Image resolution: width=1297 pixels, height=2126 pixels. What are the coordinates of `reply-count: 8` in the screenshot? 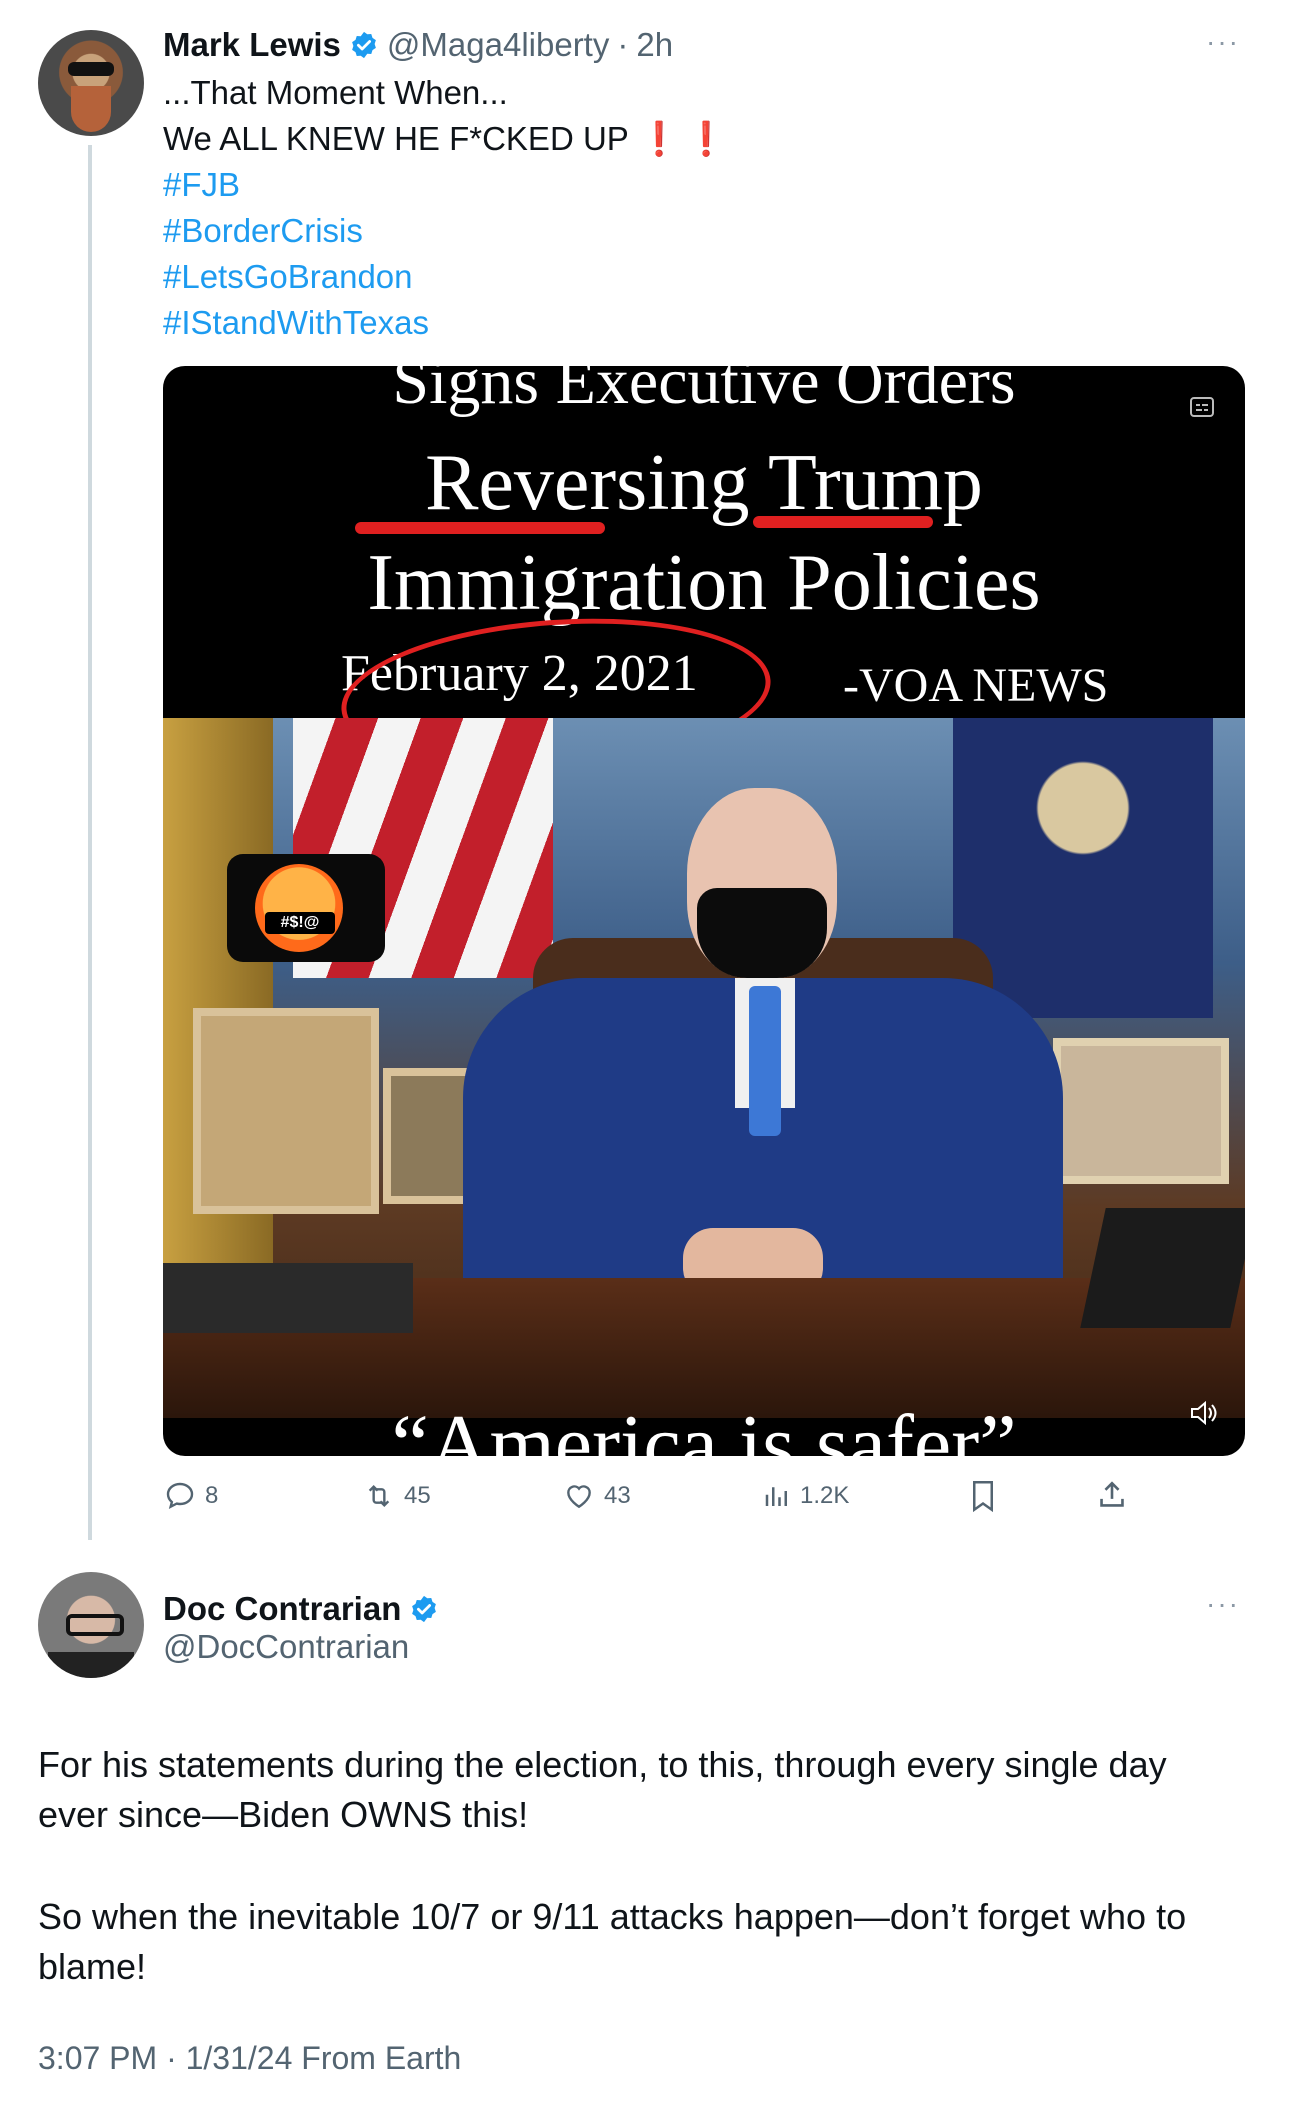 It's located at (212, 1495).